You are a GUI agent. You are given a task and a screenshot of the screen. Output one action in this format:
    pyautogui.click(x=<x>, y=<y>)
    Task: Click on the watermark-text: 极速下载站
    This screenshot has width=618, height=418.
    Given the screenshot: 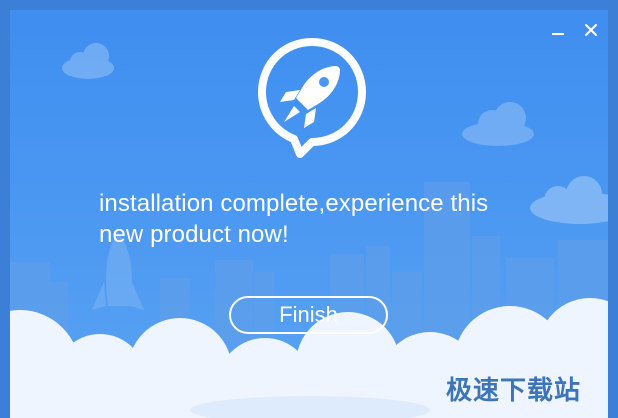 What is the action you would take?
    pyautogui.click(x=514, y=391)
    